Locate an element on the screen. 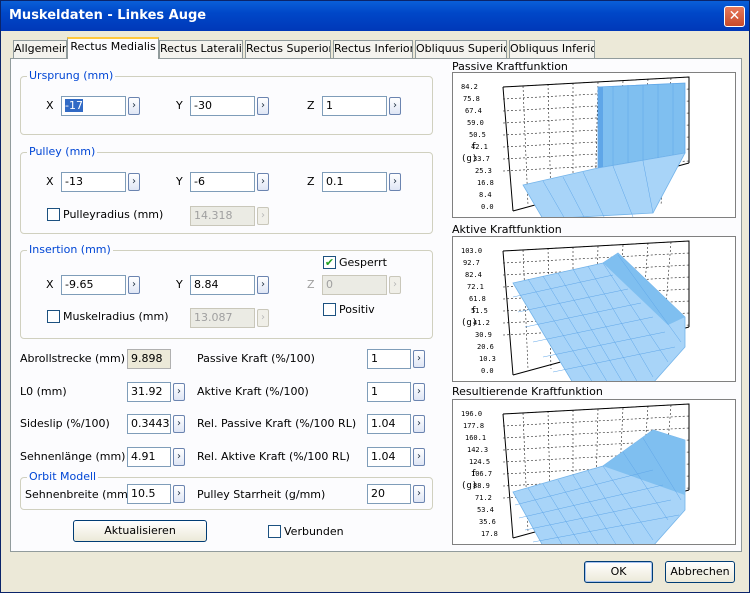  pulley-starrheit-input: 20 is located at coordinates (389, 494).